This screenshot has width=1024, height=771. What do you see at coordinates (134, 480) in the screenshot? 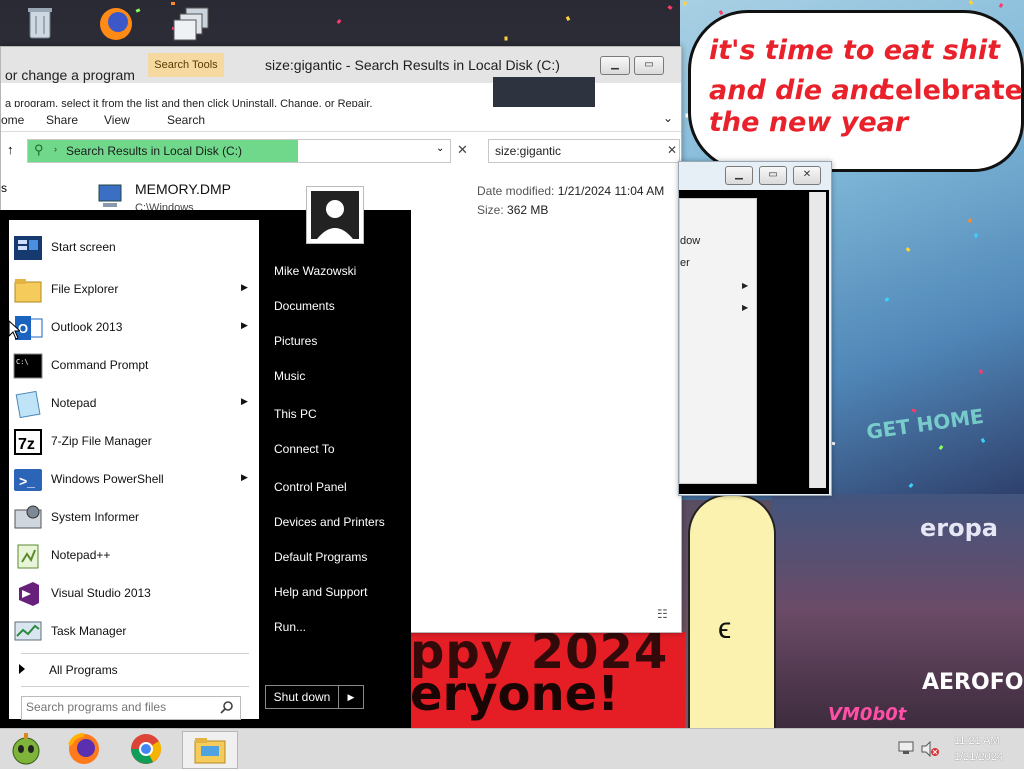
I see `program-powershell: >_ Windows PowerShell ▶` at bounding box center [134, 480].